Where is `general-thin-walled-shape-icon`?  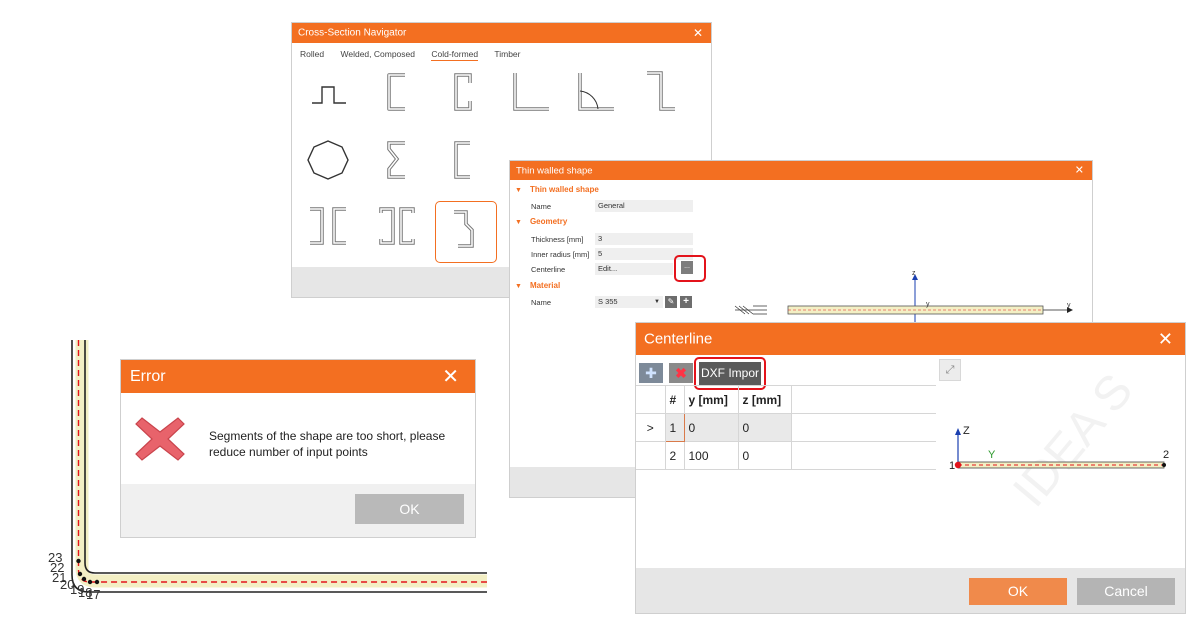
general-thin-walled-shape-icon is located at coordinates (466, 232).